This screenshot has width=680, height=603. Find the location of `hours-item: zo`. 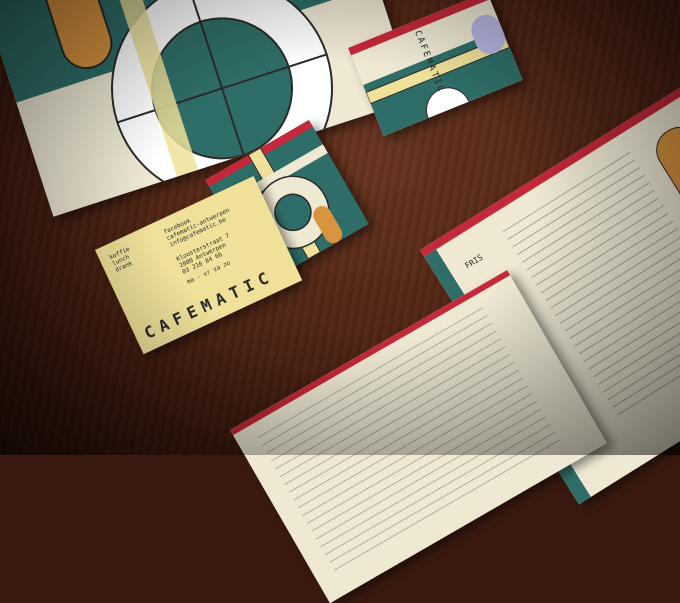

hours-item: zo is located at coordinates (226, 264).